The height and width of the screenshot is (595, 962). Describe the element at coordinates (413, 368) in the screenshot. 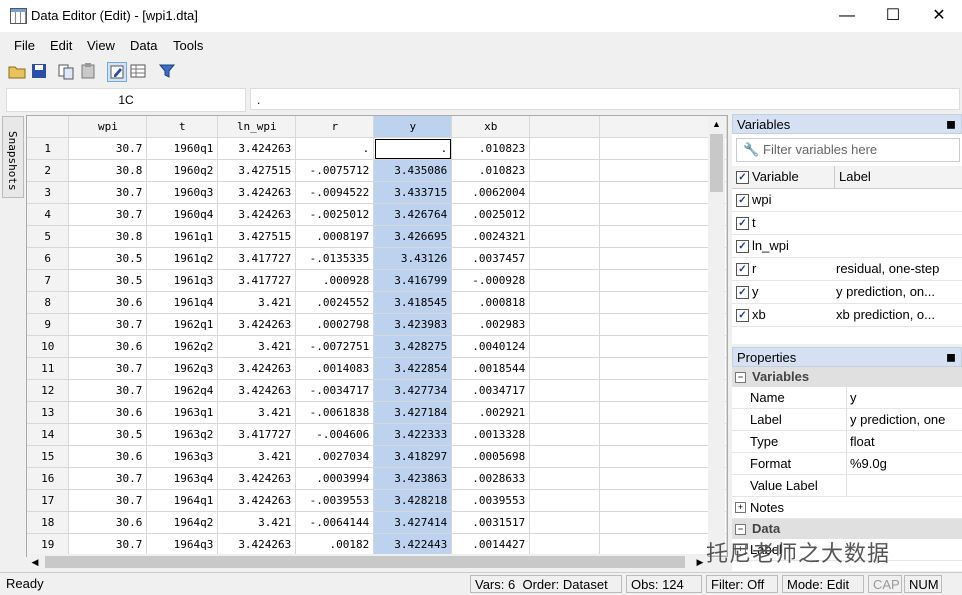

I see `cell-y: 3.422854` at that location.